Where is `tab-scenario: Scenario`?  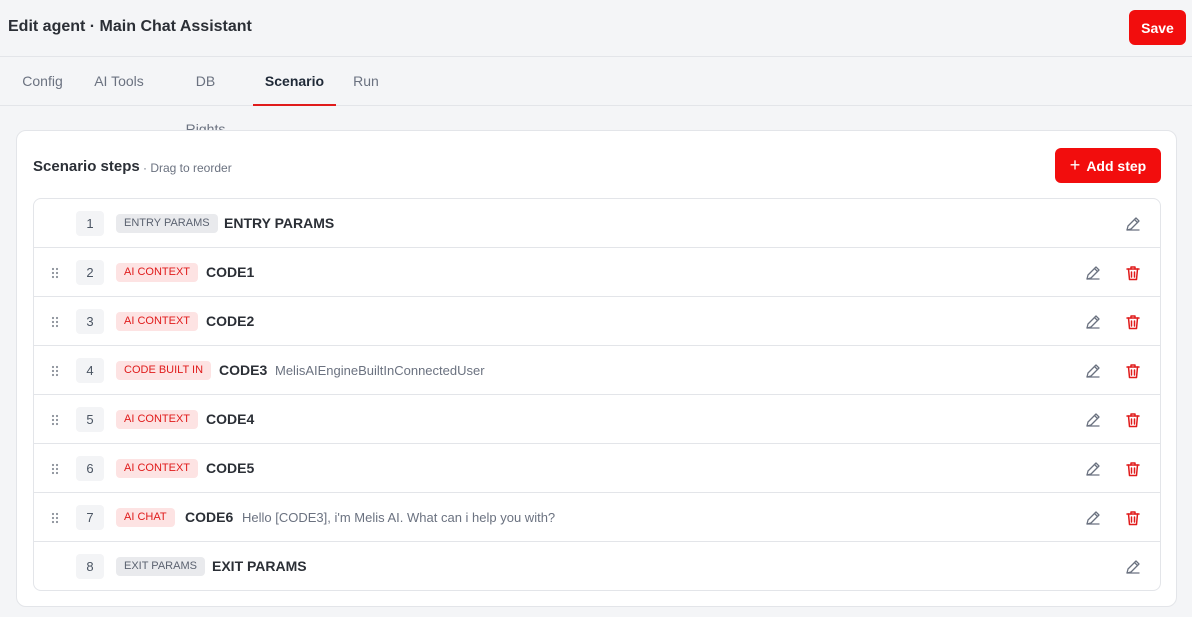
tab-scenario: Scenario is located at coordinates (294, 81).